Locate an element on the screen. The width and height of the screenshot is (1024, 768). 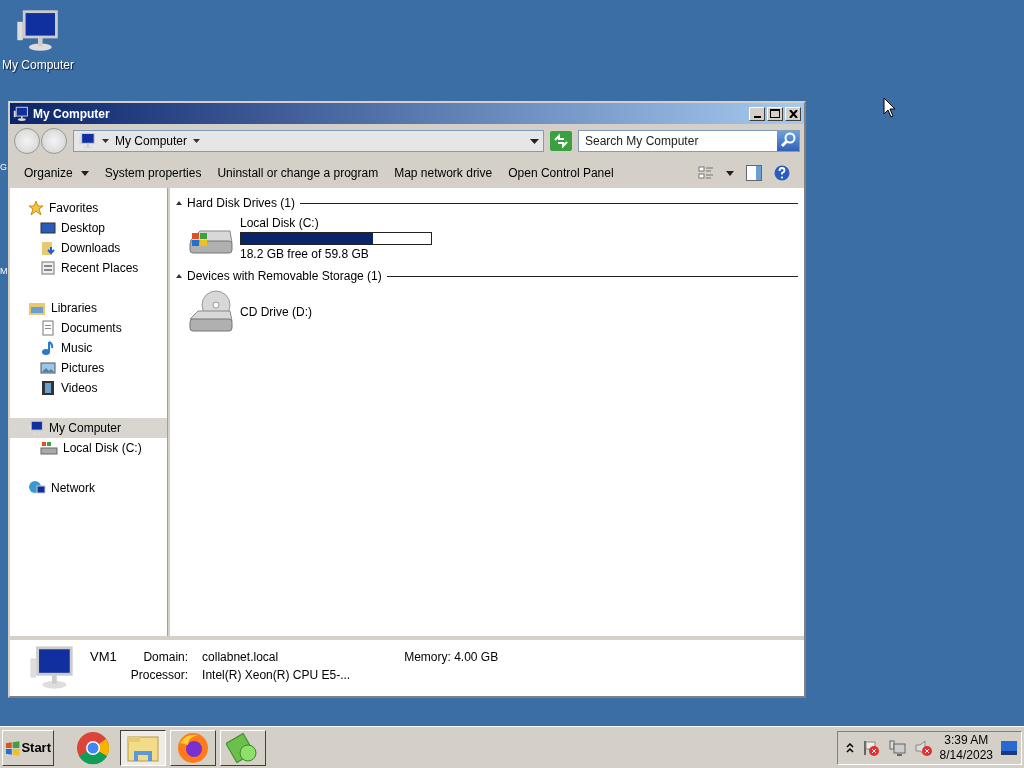
clock-date: 8/14/2023 is located at coordinates (966, 755).